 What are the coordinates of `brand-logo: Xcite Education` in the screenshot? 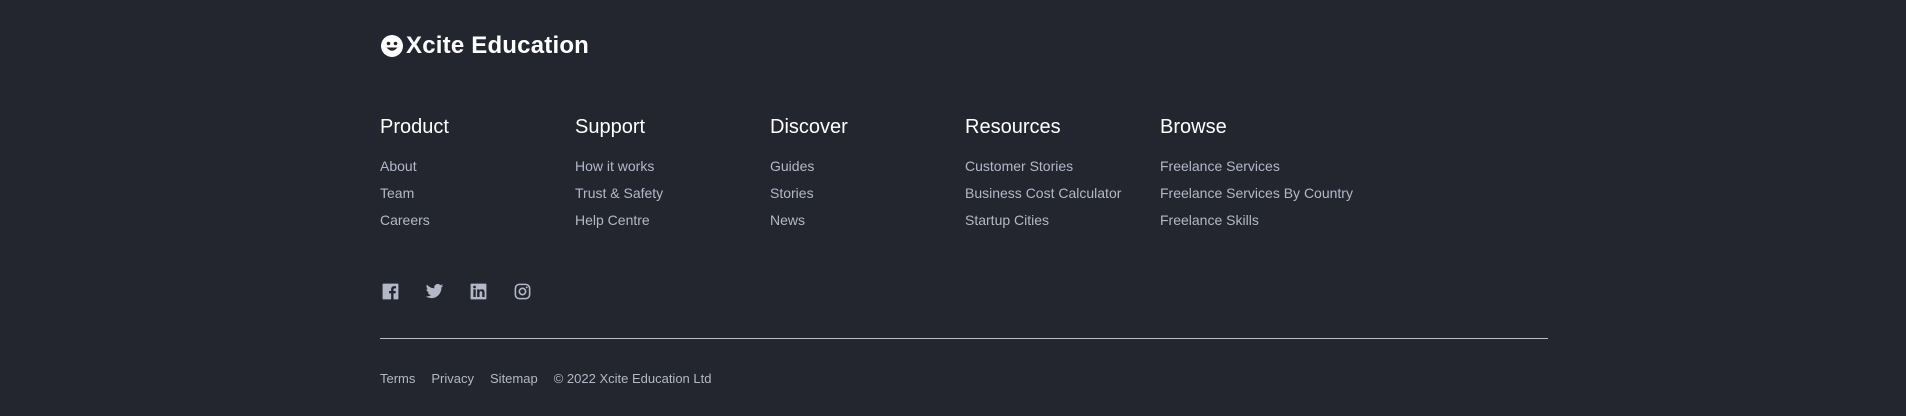 It's located at (484, 46).